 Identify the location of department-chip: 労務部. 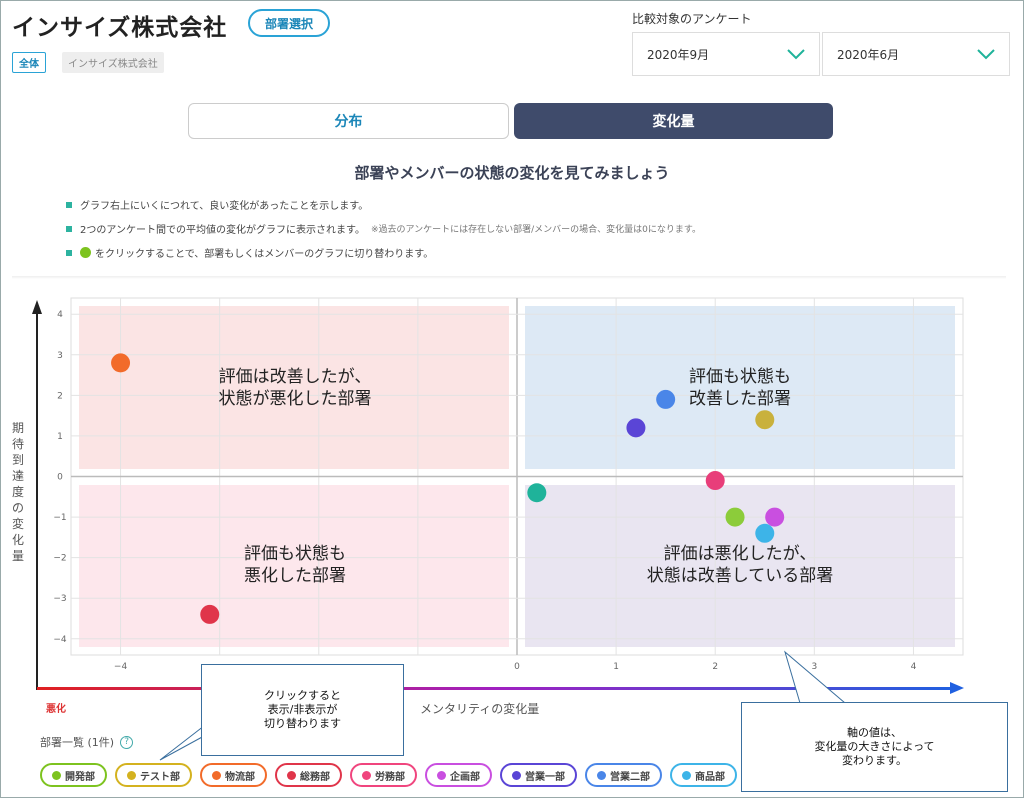
(383, 775).